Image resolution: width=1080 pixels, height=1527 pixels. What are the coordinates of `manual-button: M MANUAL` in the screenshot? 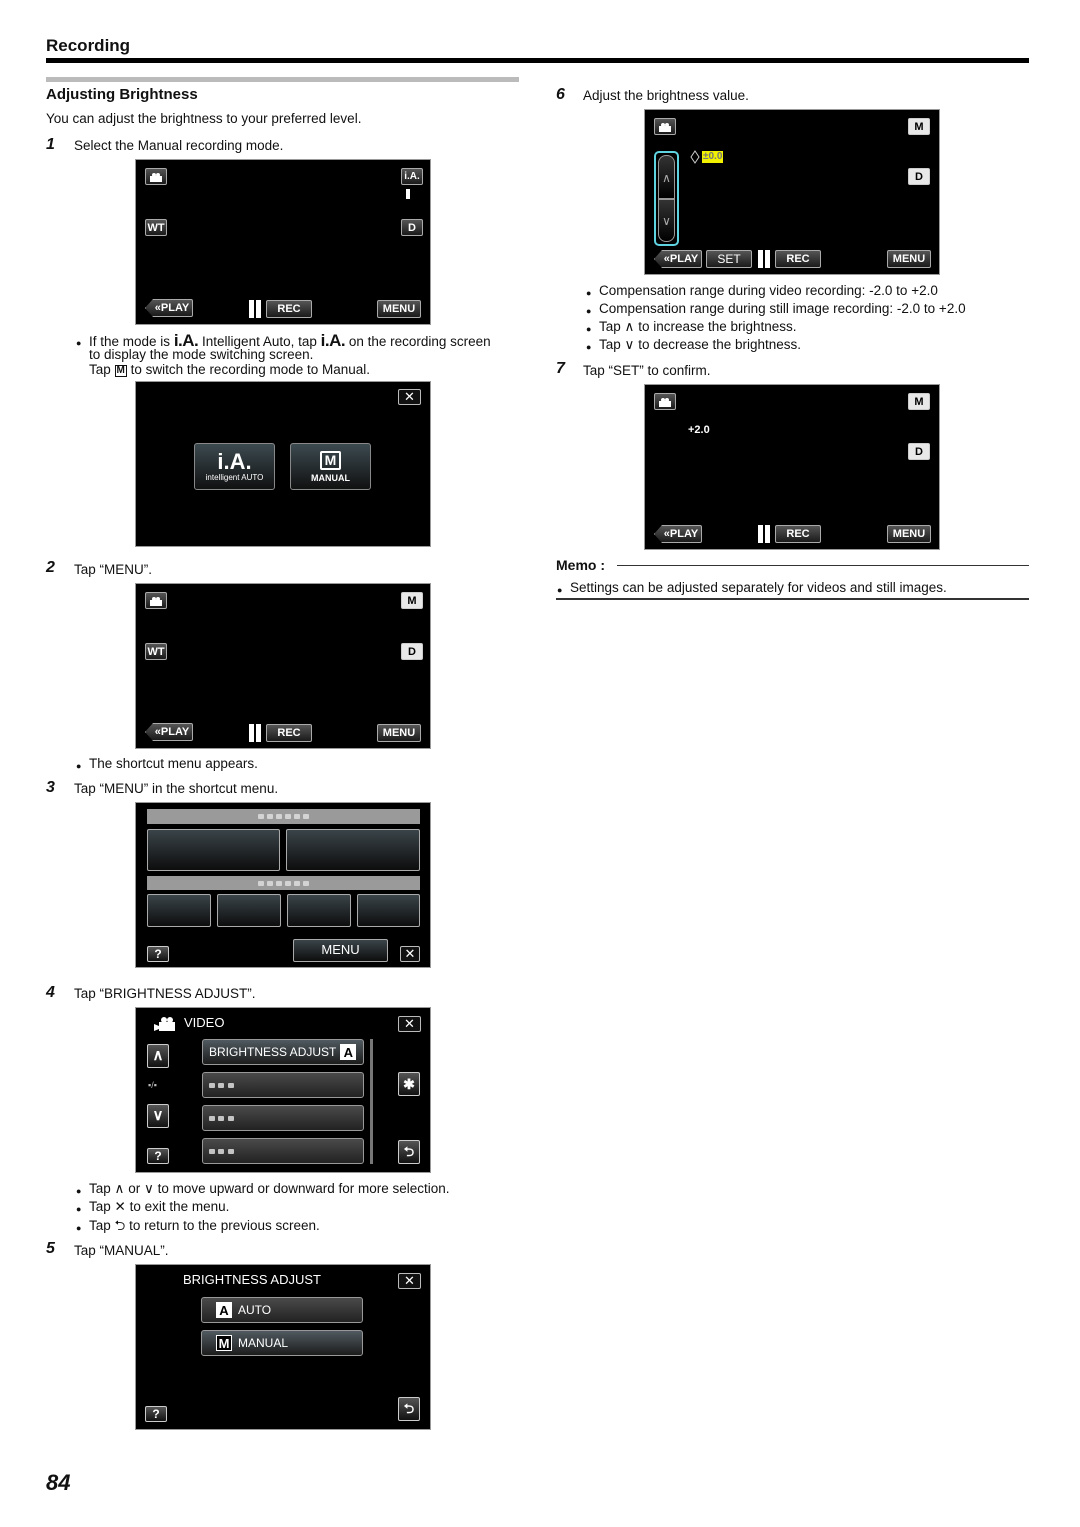 It's located at (330, 466).